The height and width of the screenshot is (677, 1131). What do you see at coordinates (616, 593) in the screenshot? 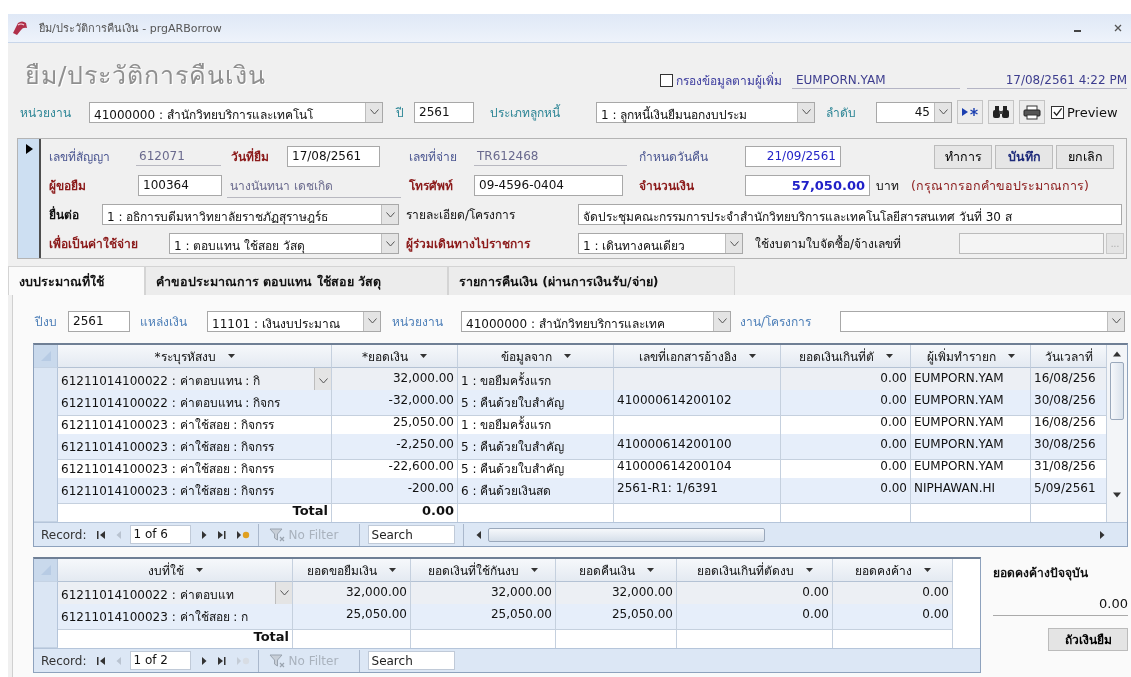
I see `table-cell: 32,000.00` at bounding box center [616, 593].